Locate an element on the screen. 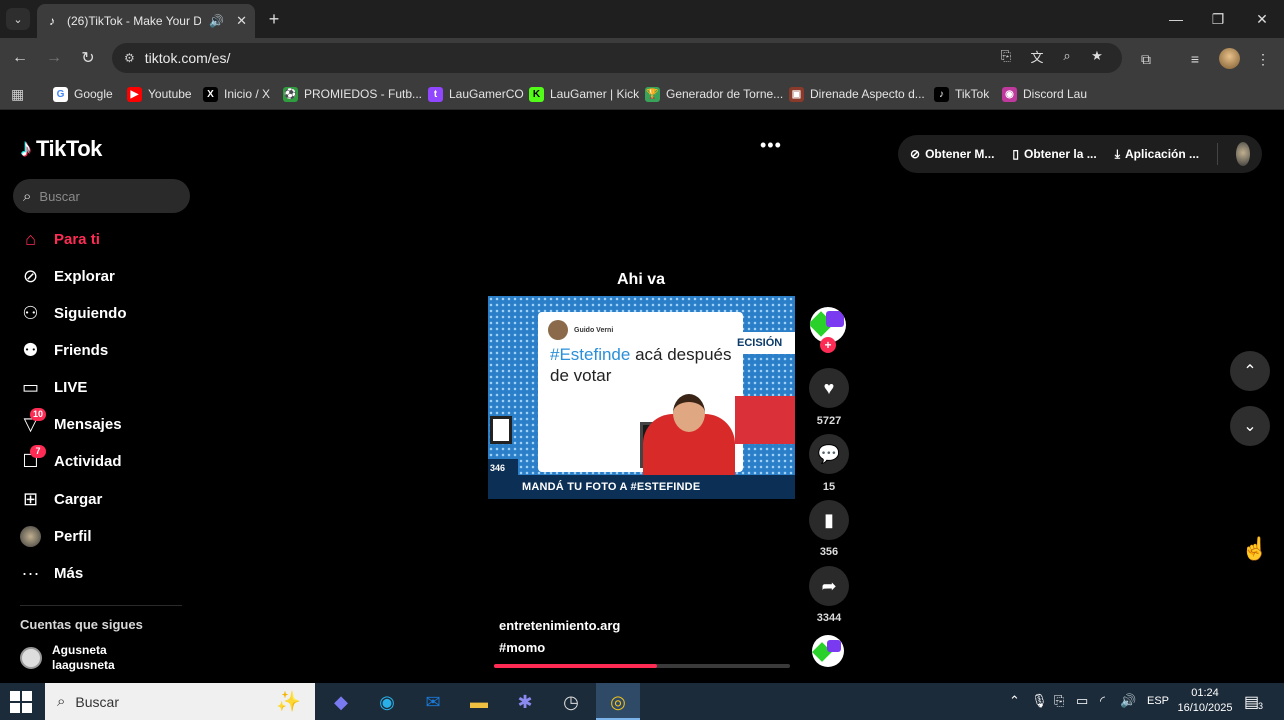 The height and width of the screenshot is (720, 1284). like-button: ♥ is located at coordinates (829, 388).